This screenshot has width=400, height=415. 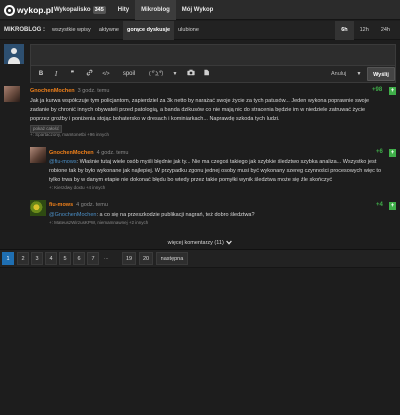 What do you see at coordinates (72, 10) in the screenshot?
I see `nav-wykopalisko-label: Wykopalisko` at bounding box center [72, 10].